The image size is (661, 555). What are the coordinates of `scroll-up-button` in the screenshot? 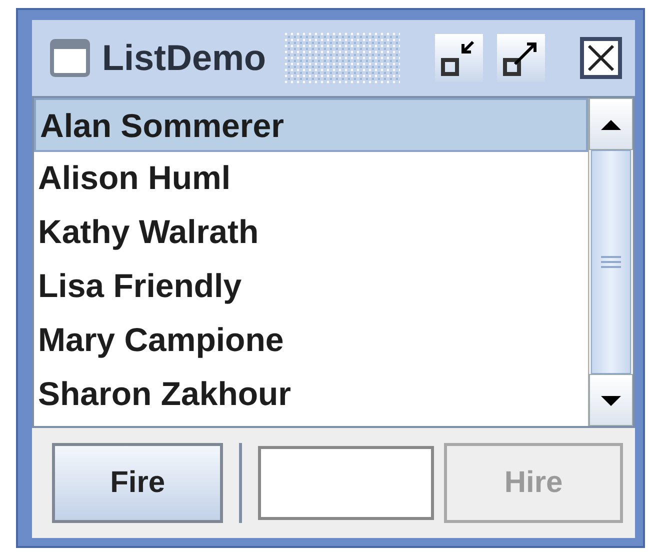 It's located at (611, 124).